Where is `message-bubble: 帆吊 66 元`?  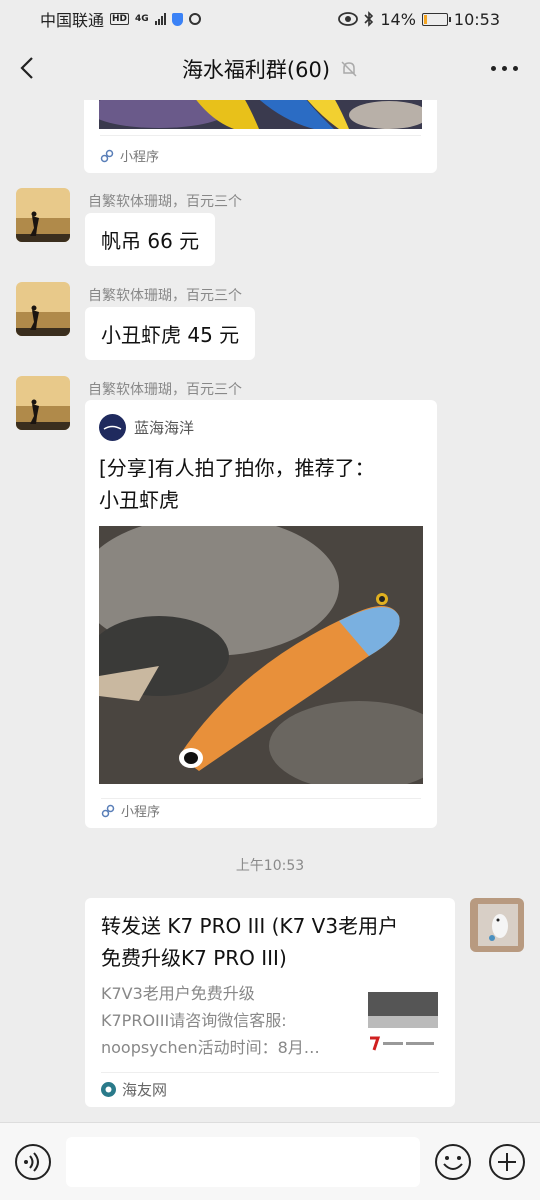 message-bubble: 帆吊 66 元 is located at coordinates (150, 239).